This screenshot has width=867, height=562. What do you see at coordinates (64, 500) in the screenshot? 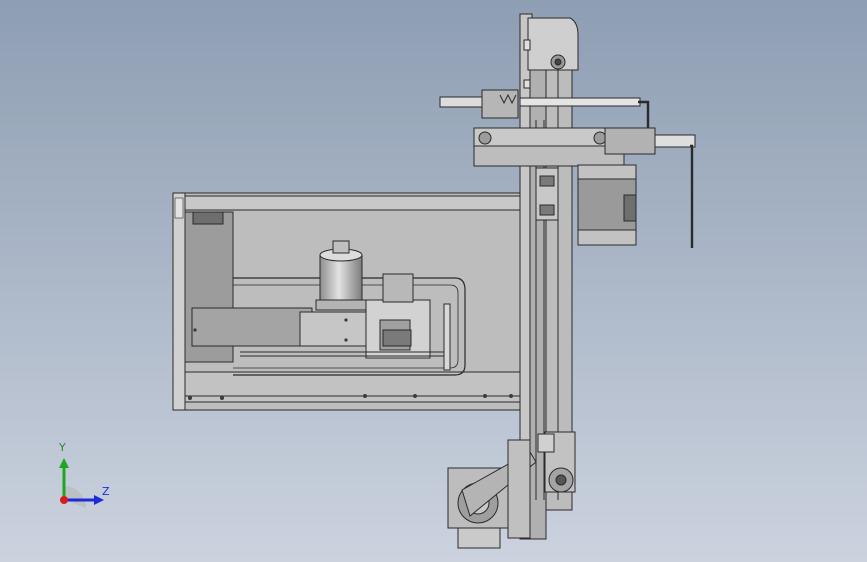
I see `x-axis-point` at bounding box center [64, 500].